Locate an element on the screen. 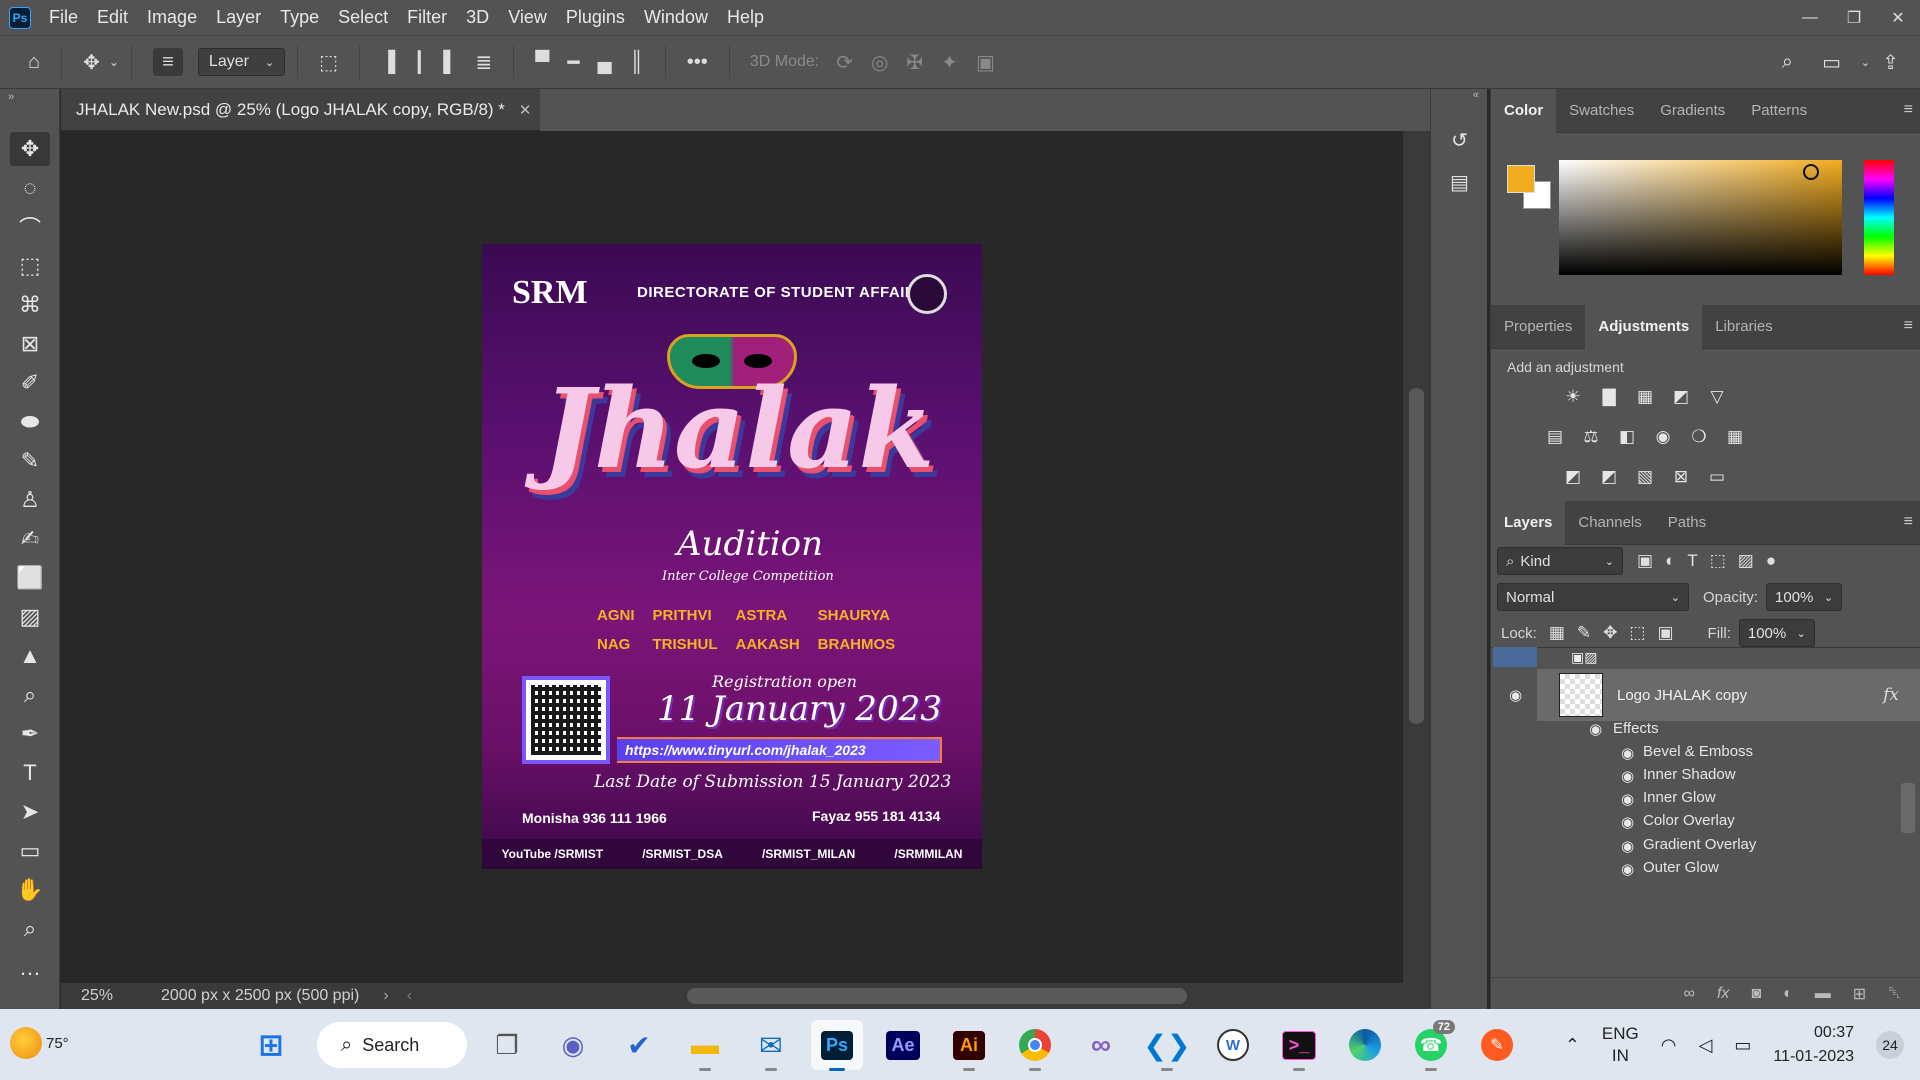 Image resolution: width=1920 pixels, height=1080 pixels. search-icon: ⌕ is located at coordinates (1787, 62).